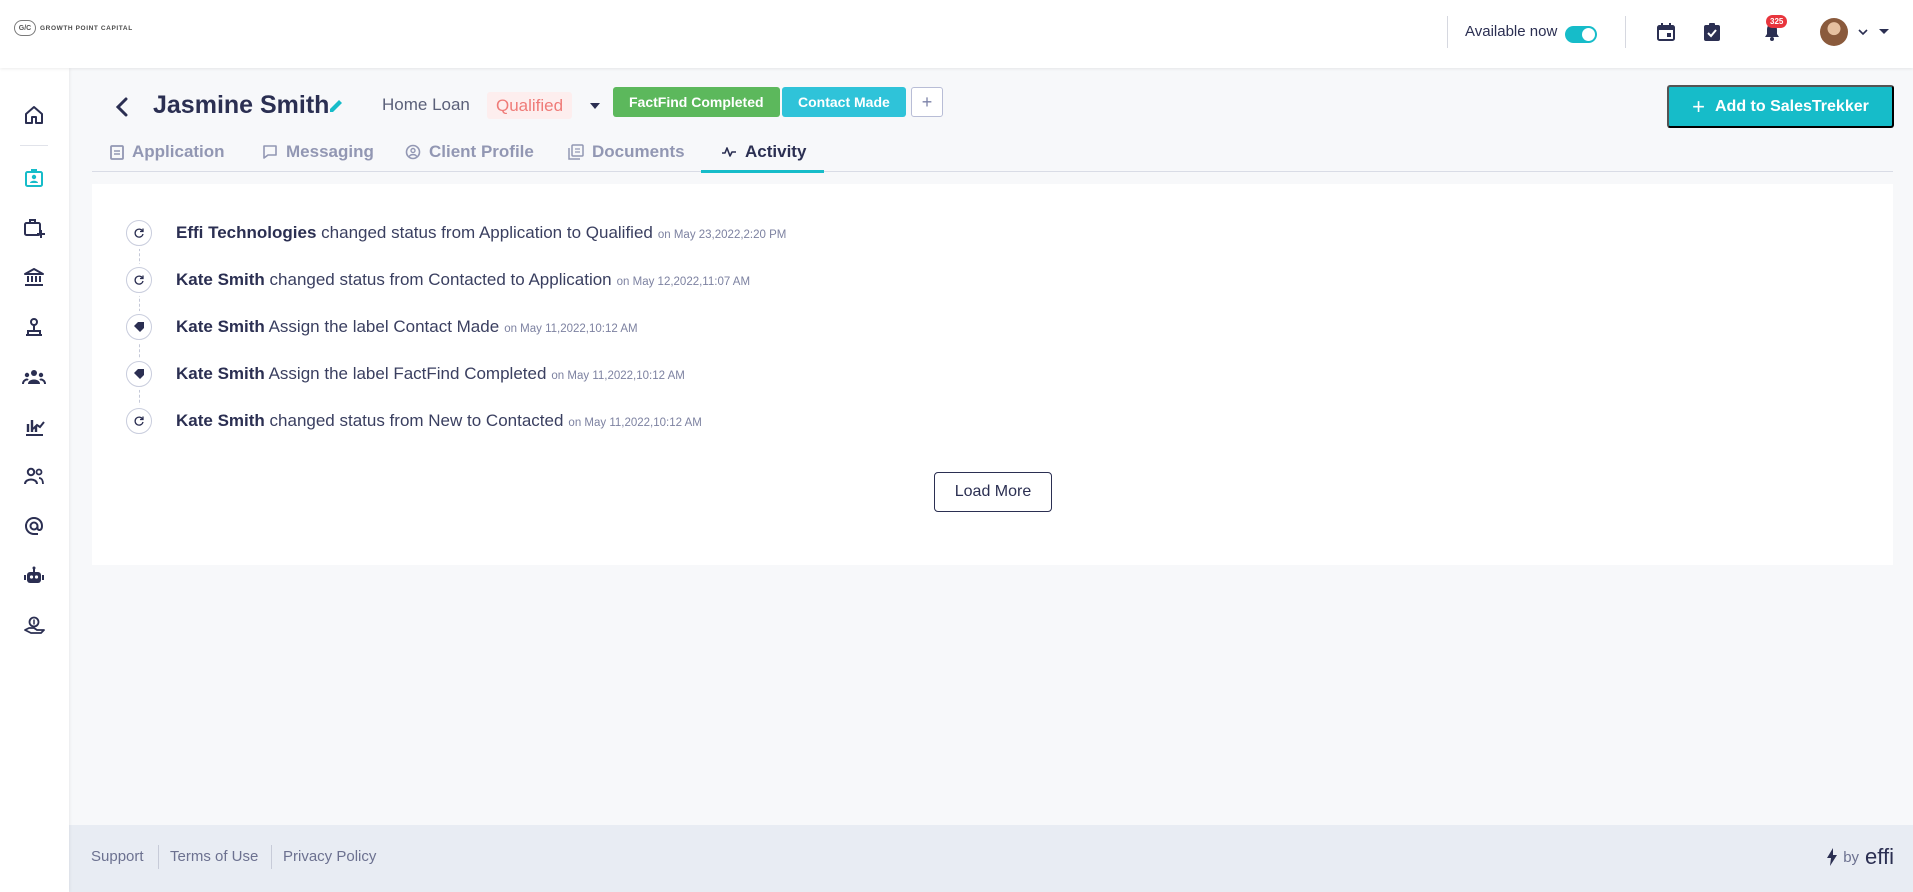 This screenshot has height=892, width=1913. What do you see at coordinates (86, 28) in the screenshot?
I see `logo-text: GROWTH POINT CAPITAL` at bounding box center [86, 28].